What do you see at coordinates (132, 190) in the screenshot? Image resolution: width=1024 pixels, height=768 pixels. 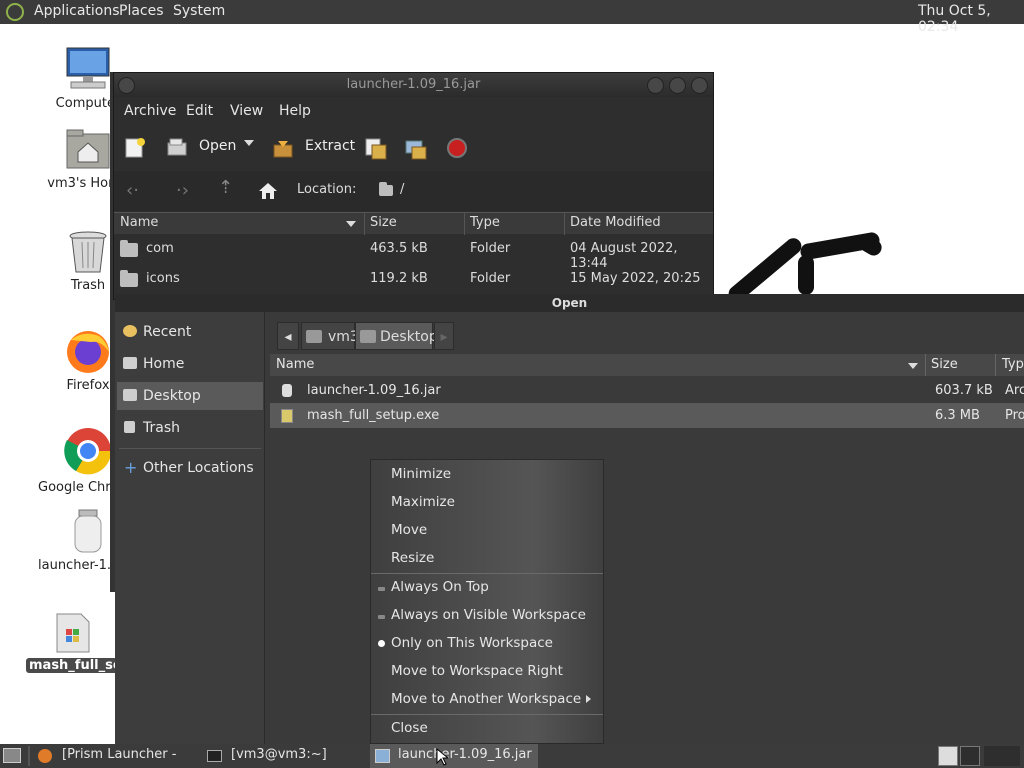 I see `back-arrow-icon: ‹·` at bounding box center [132, 190].